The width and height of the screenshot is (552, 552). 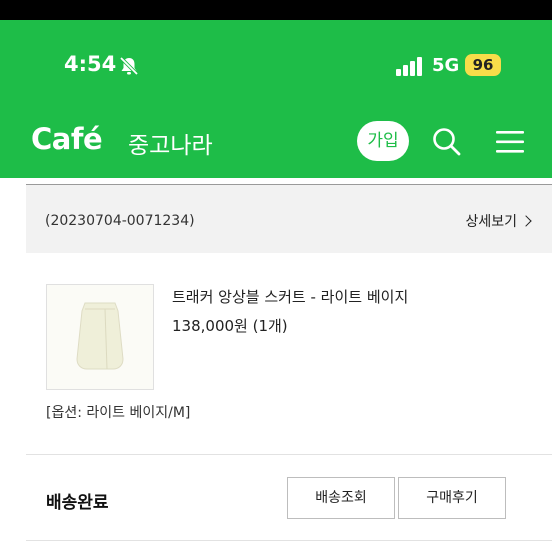 I want to click on product-price: 138,000원 (1개), so click(x=230, y=326).